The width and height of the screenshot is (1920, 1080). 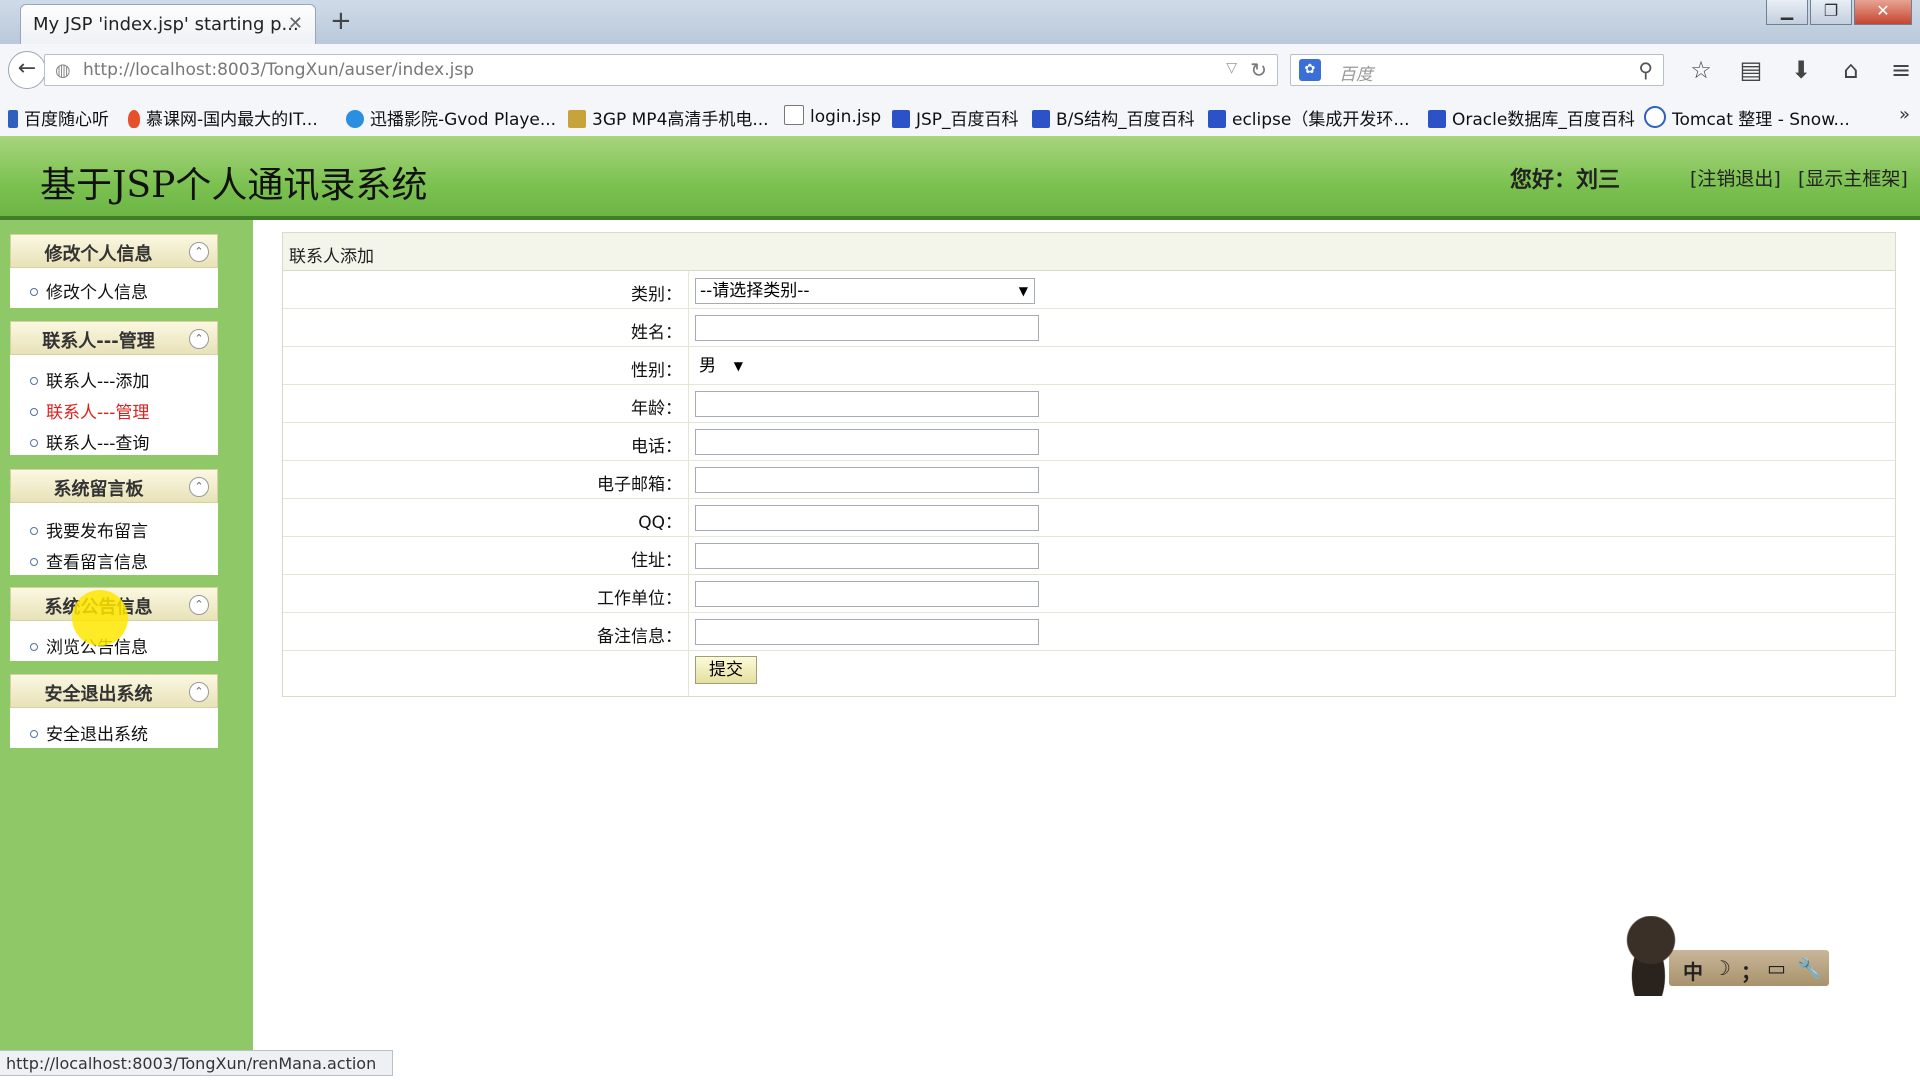 What do you see at coordinates (867, 632) in the screenshot?
I see `remark-input` at bounding box center [867, 632].